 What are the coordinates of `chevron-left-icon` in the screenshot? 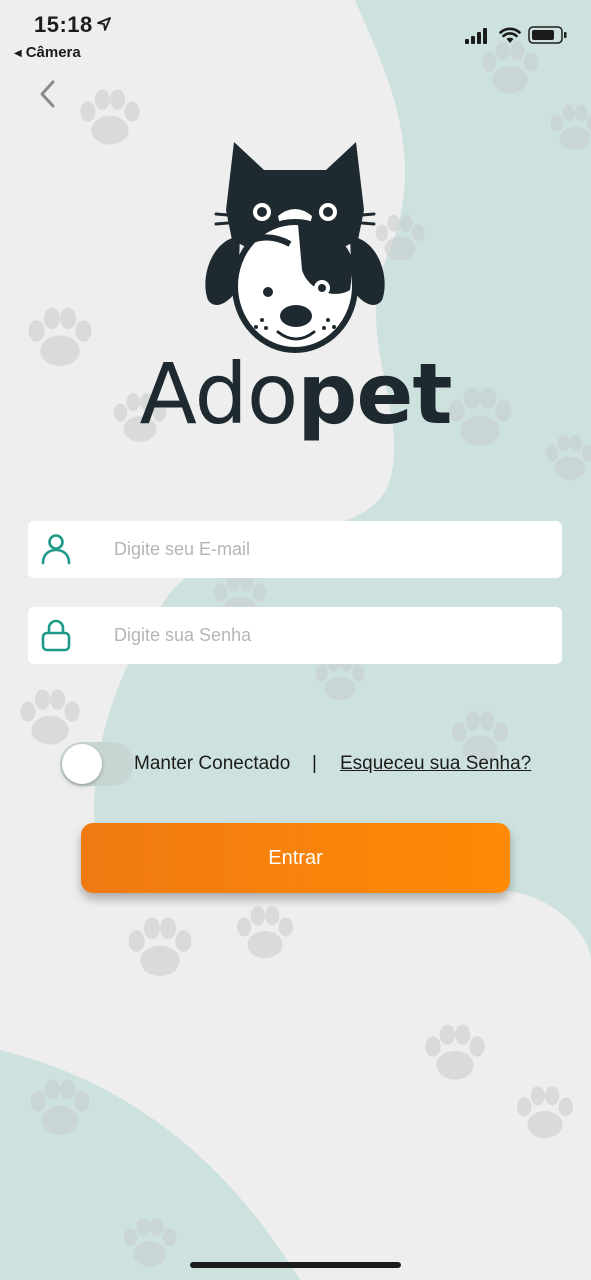 It's located at (49, 94).